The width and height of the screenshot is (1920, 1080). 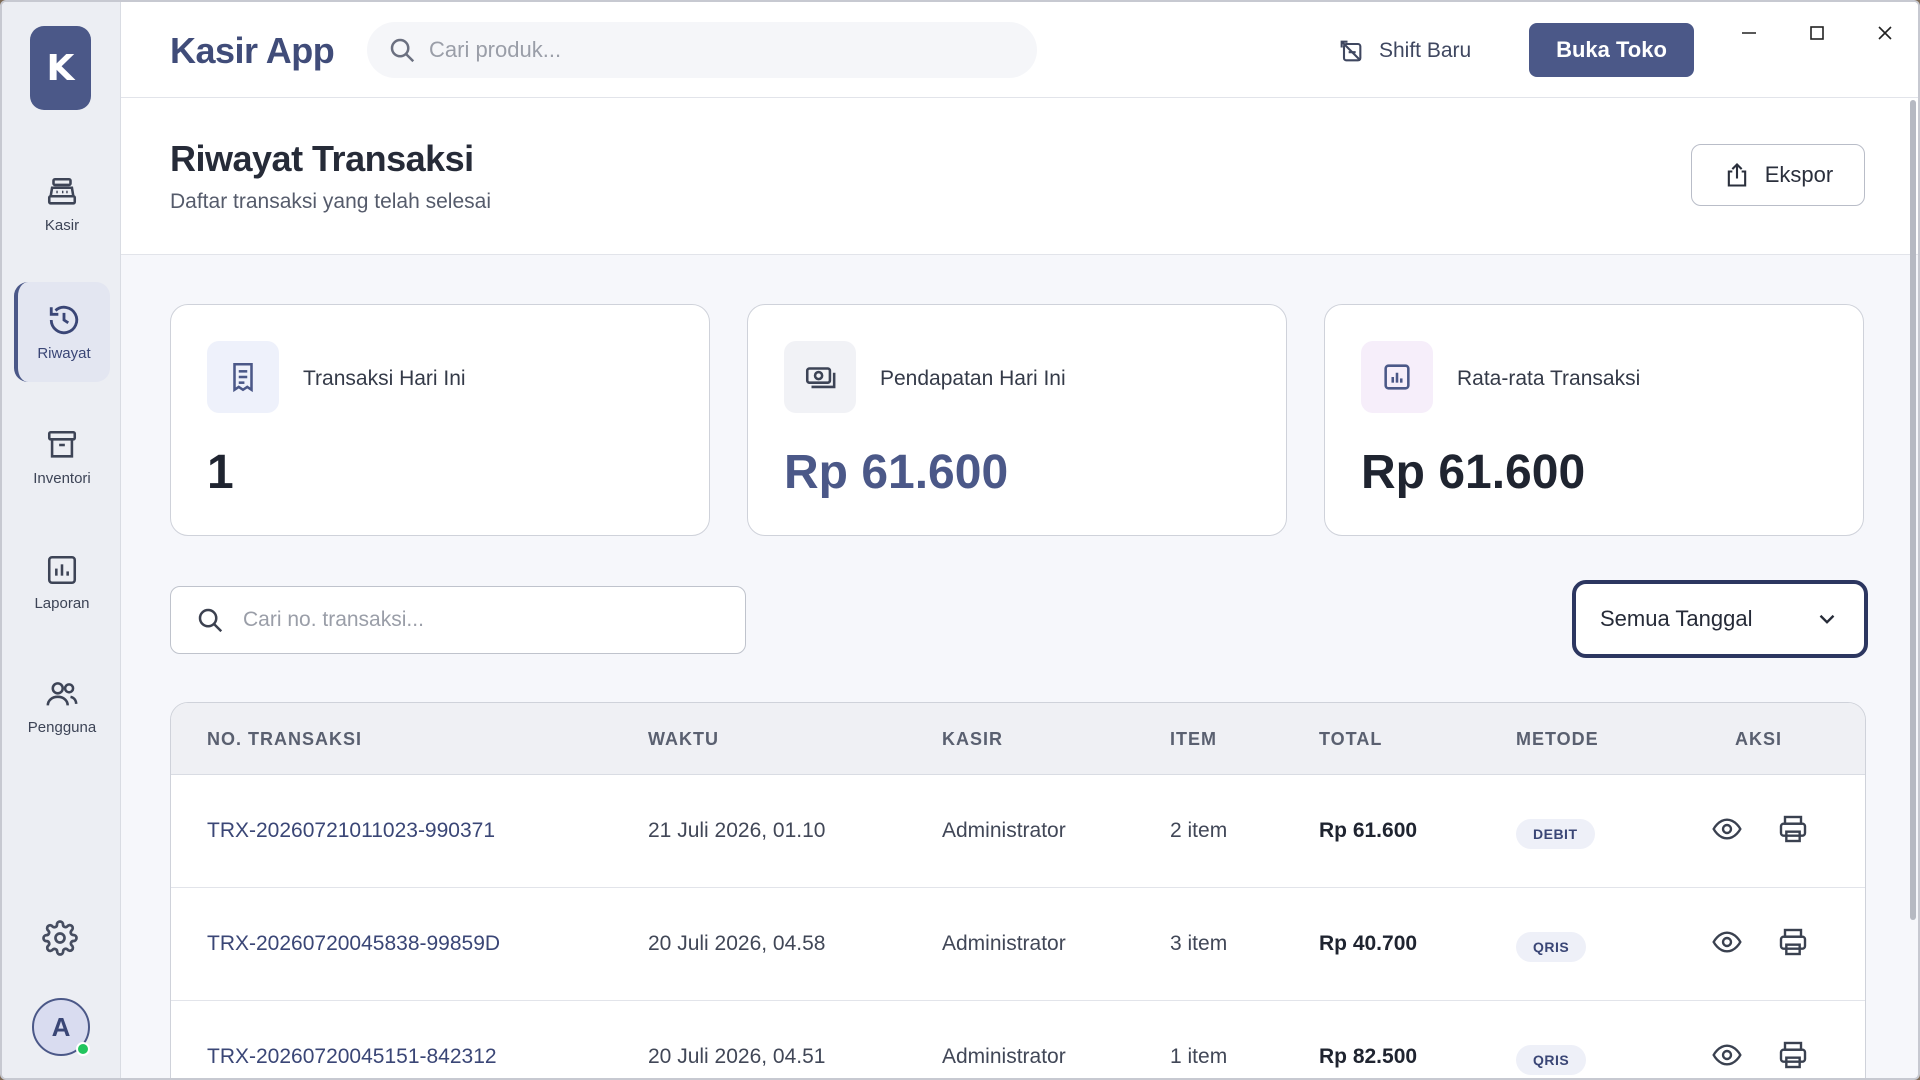 I want to click on transaction-total: Rp 61.600, so click(x=1368, y=830).